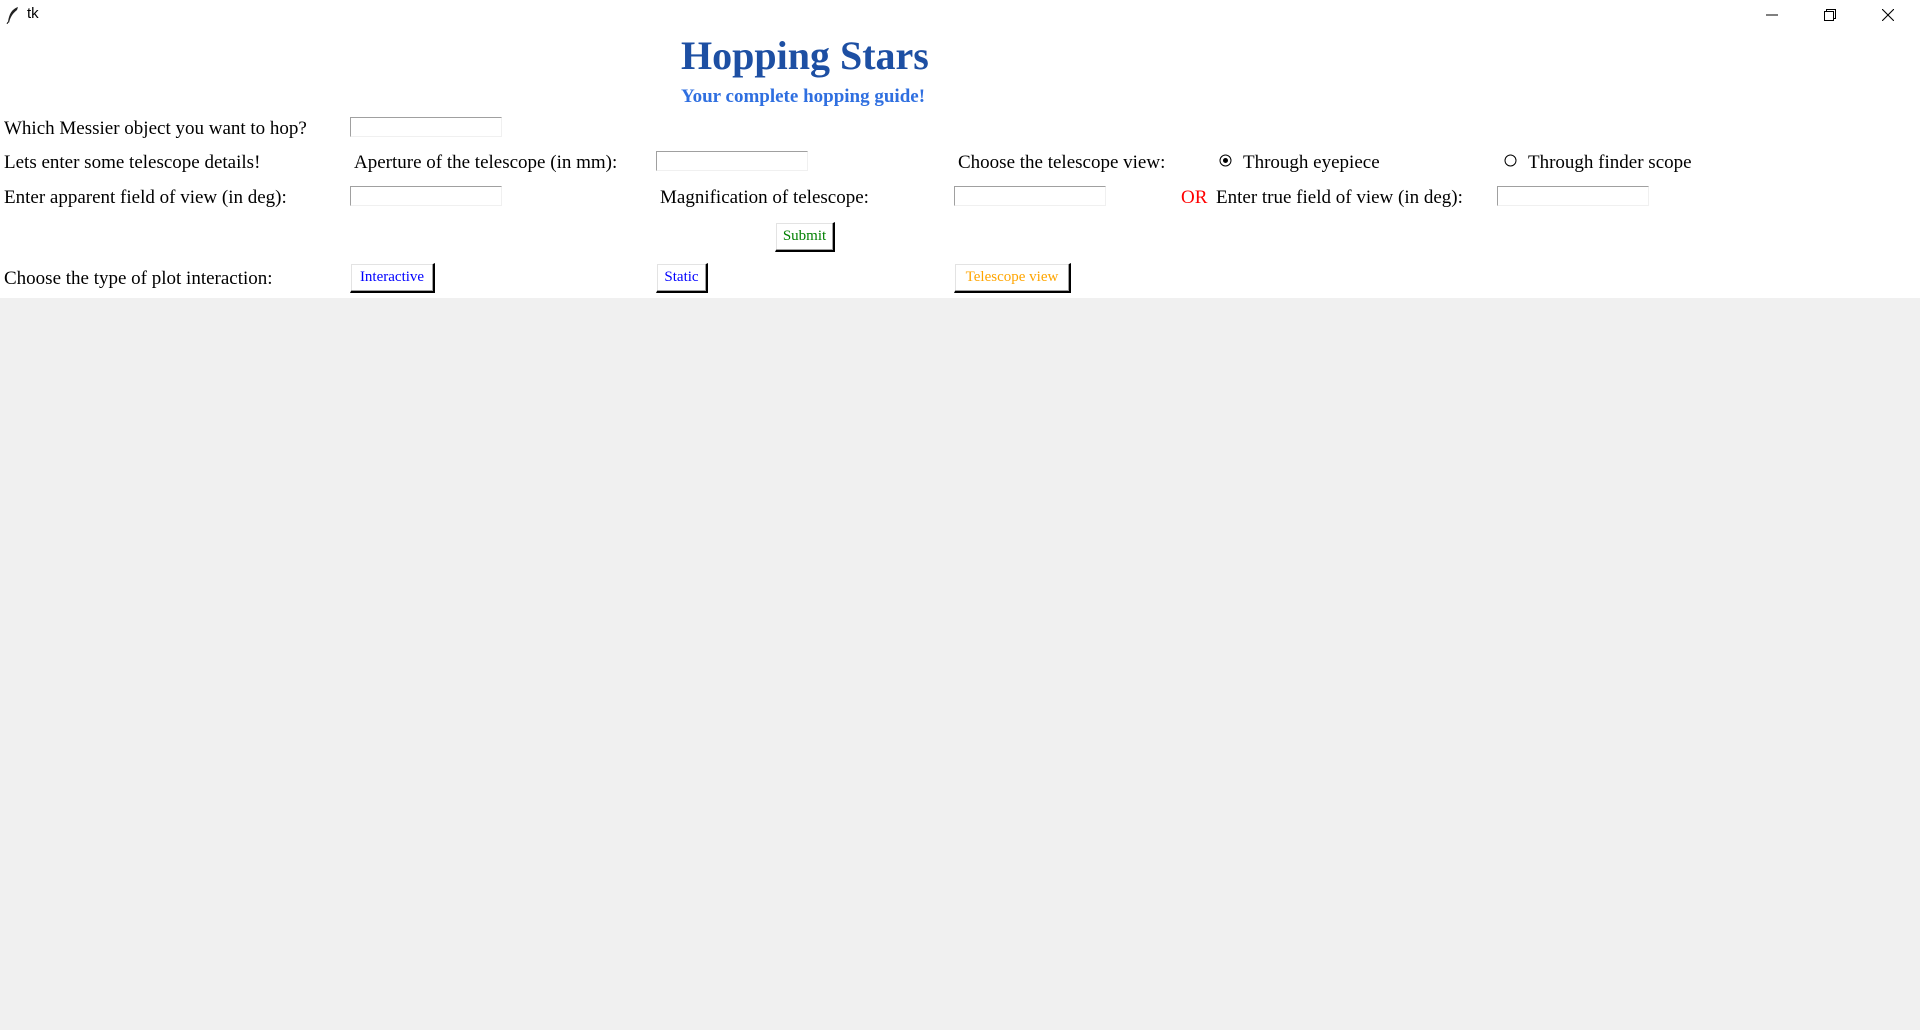 The image size is (1920, 1030). I want to click on radio-finder-scope, so click(1510, 160).